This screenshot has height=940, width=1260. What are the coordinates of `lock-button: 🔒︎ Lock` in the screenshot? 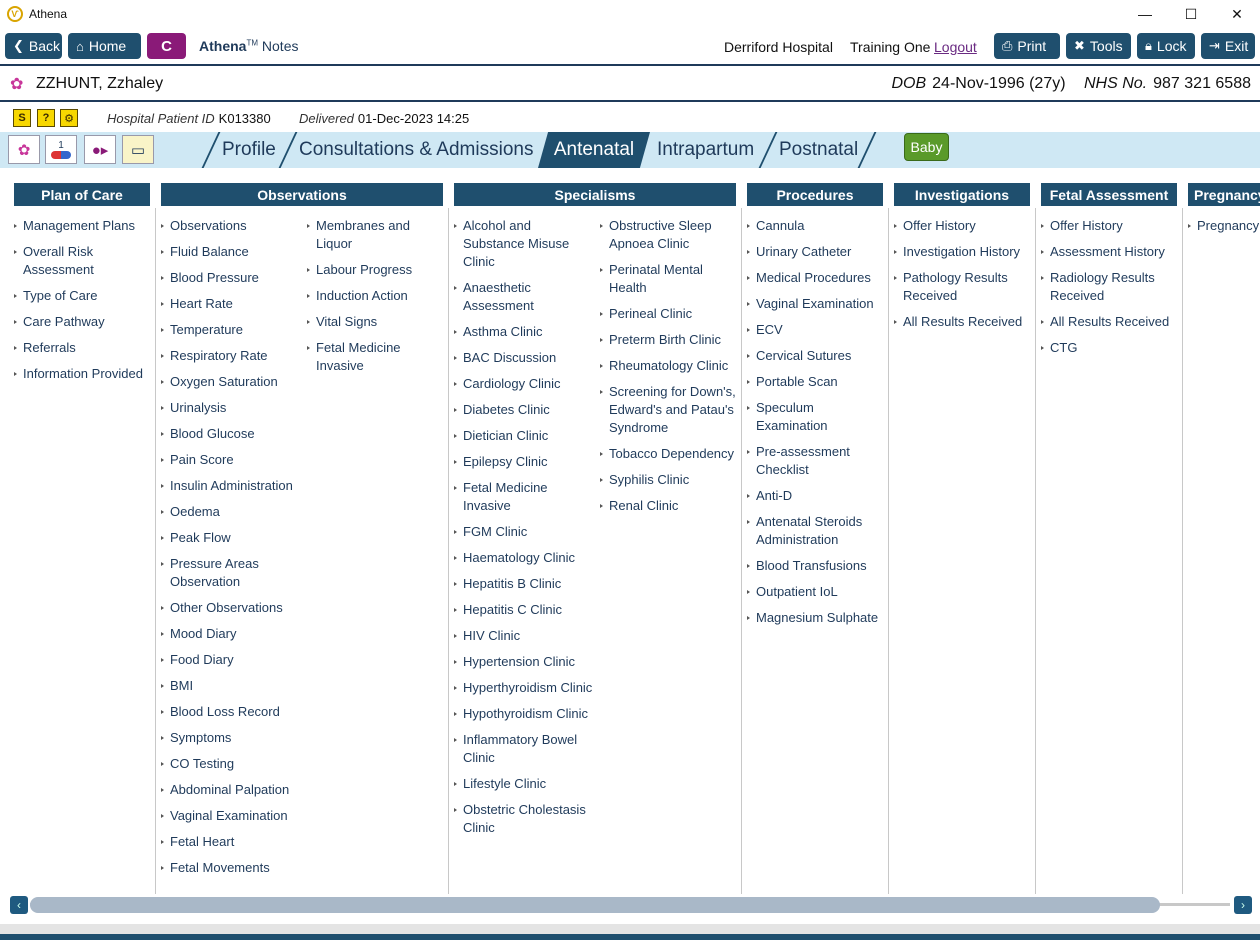 It's located at (1166, 46).